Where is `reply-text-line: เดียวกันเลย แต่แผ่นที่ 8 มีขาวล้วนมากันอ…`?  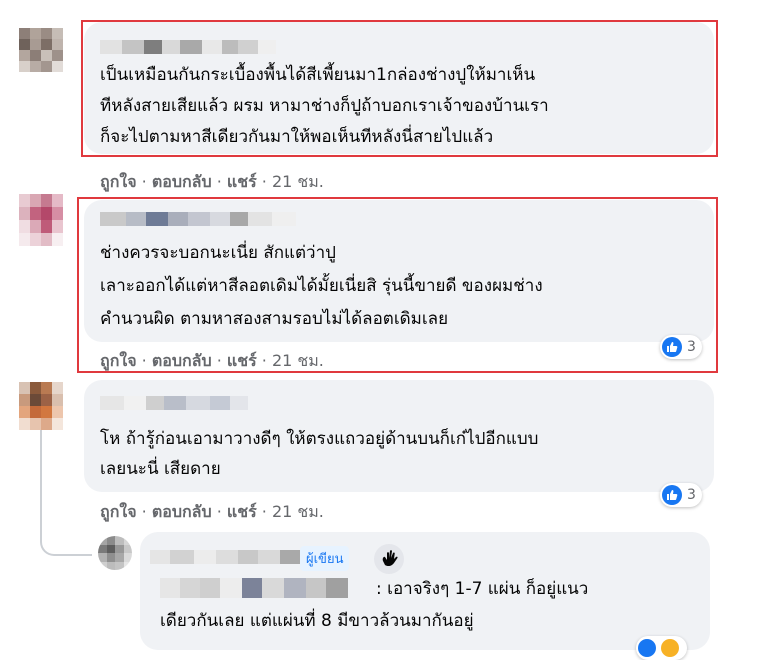
reply-text-line: เดียวกันเลย แต่แผ่นที่ 8 มีขาวล้วนมากันอ… is located at coordinates (317, 621).